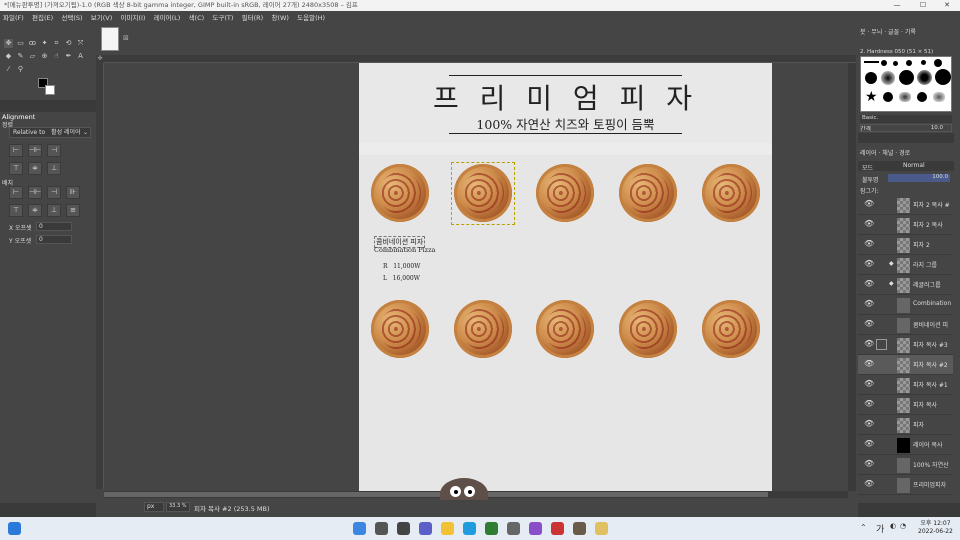 The image size is (960, 540). I want to click on menu-select: 선택(S), so click(71, 18).